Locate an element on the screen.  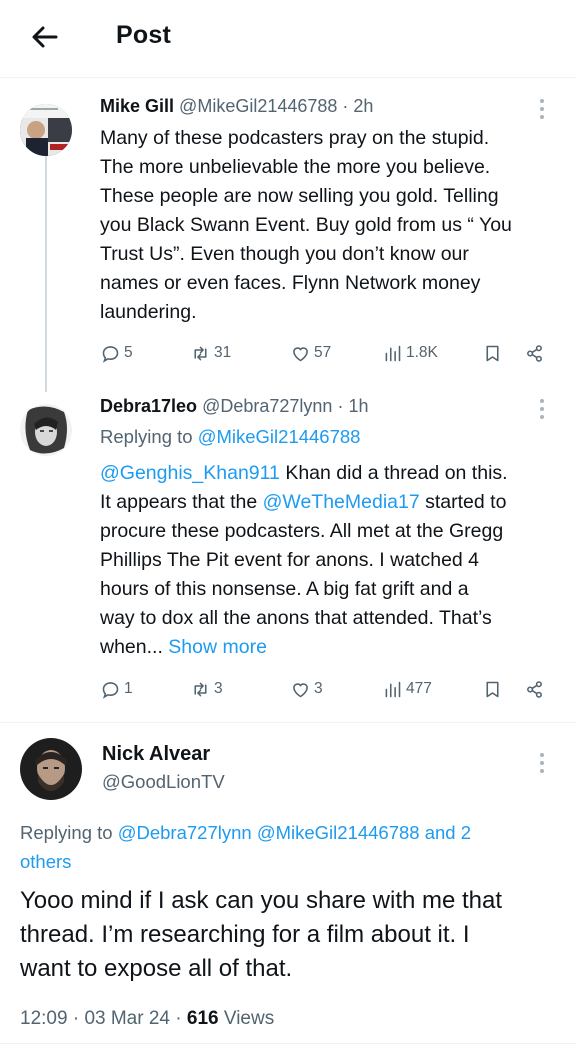
bookmark-button is located at coordinates (494, 689).